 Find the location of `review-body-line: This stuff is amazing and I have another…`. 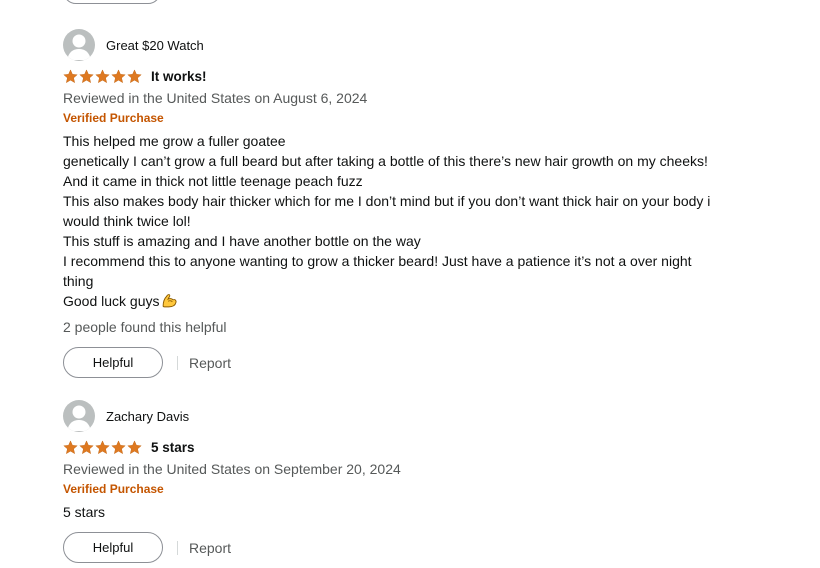

review-body-line: This stuff is amazing and I have another… is located at coordinates (242, 241).